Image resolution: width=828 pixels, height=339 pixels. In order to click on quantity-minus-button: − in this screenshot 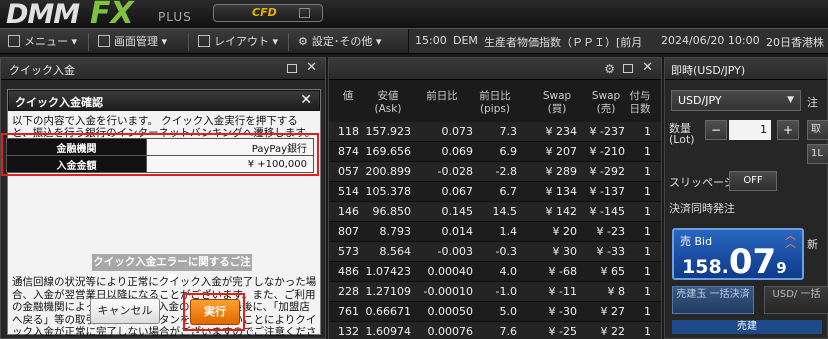, I will do `click(716, 130)`.